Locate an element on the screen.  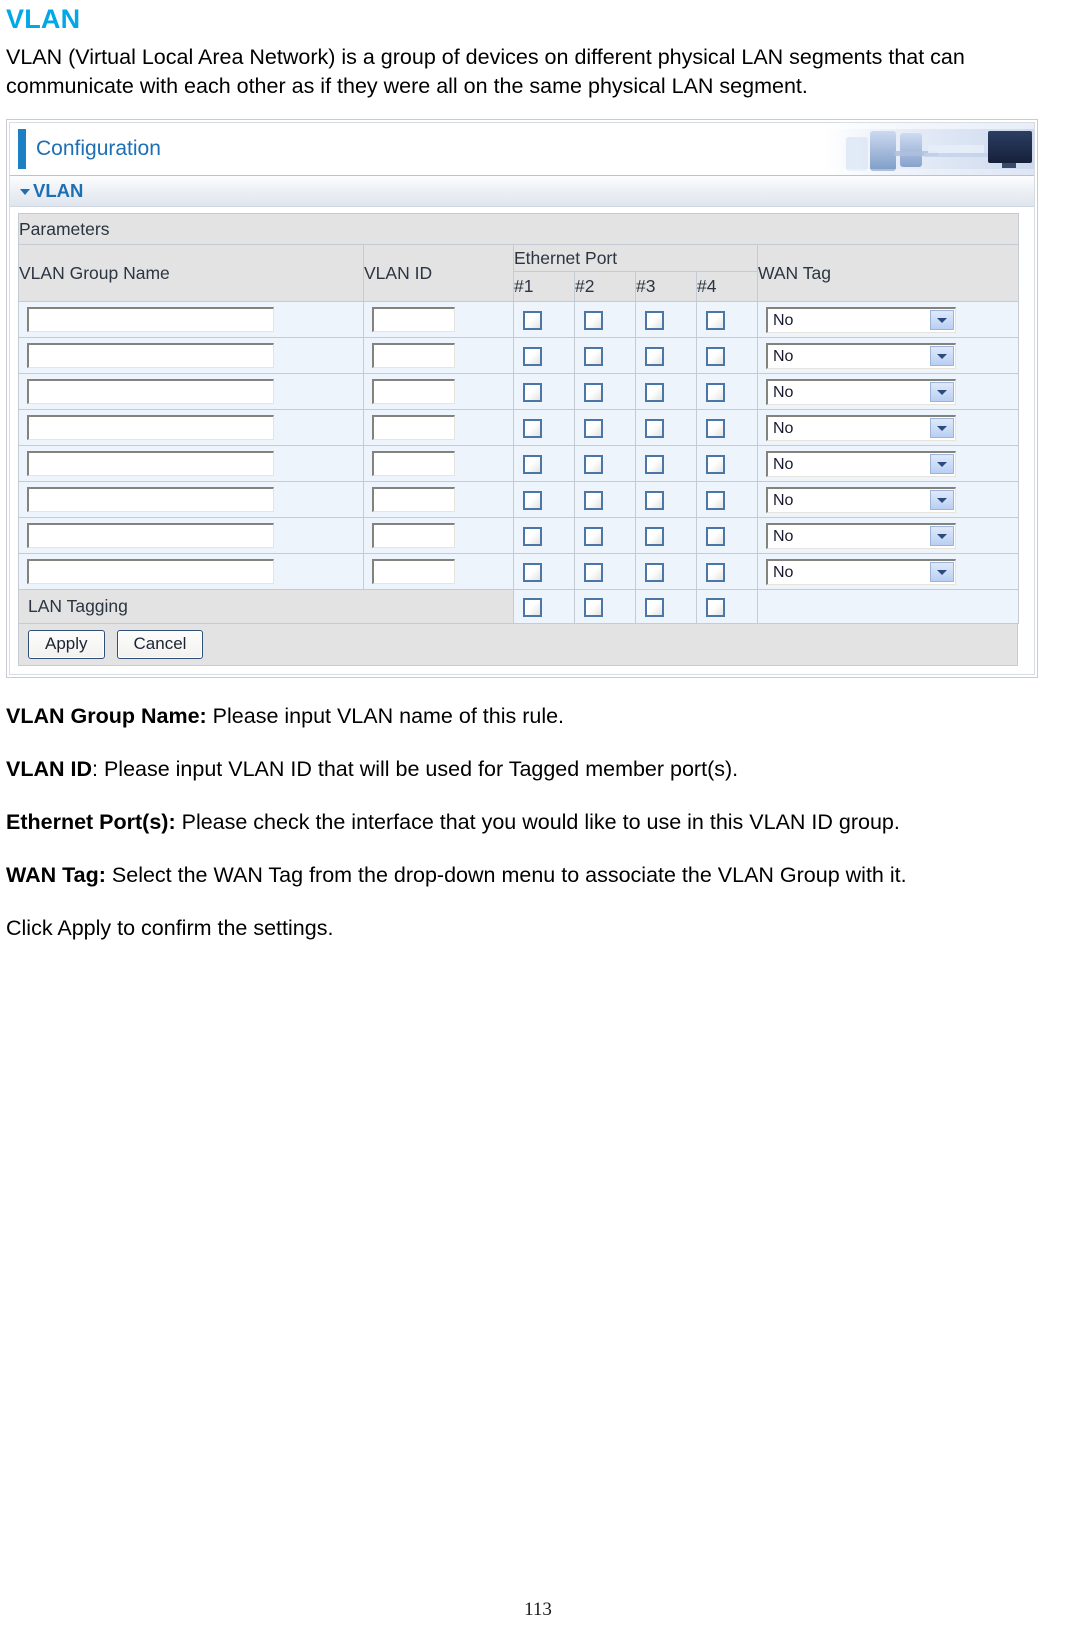
cancel-button: Cancel is located at coordinates (160, 644).